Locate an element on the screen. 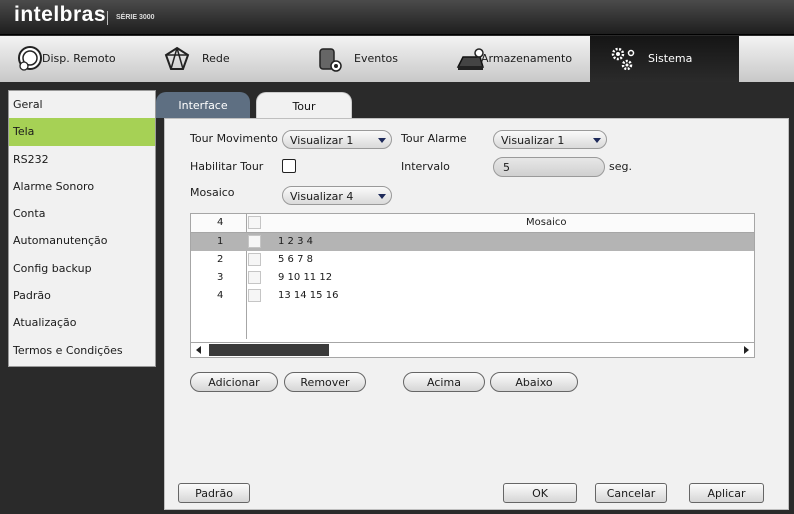  nav-tab-sistema: Sistema is located at coordinates (664, 59).